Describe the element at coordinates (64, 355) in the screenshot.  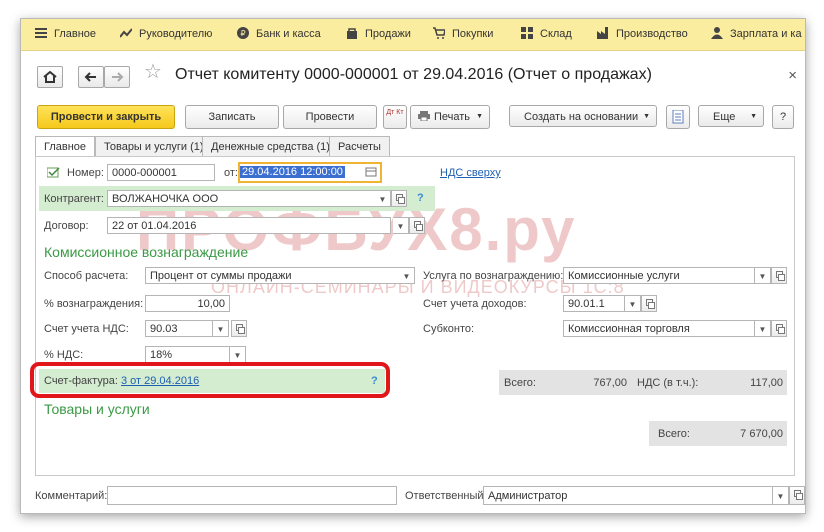
I see `vat-percent-label: % НДС:` at that location.